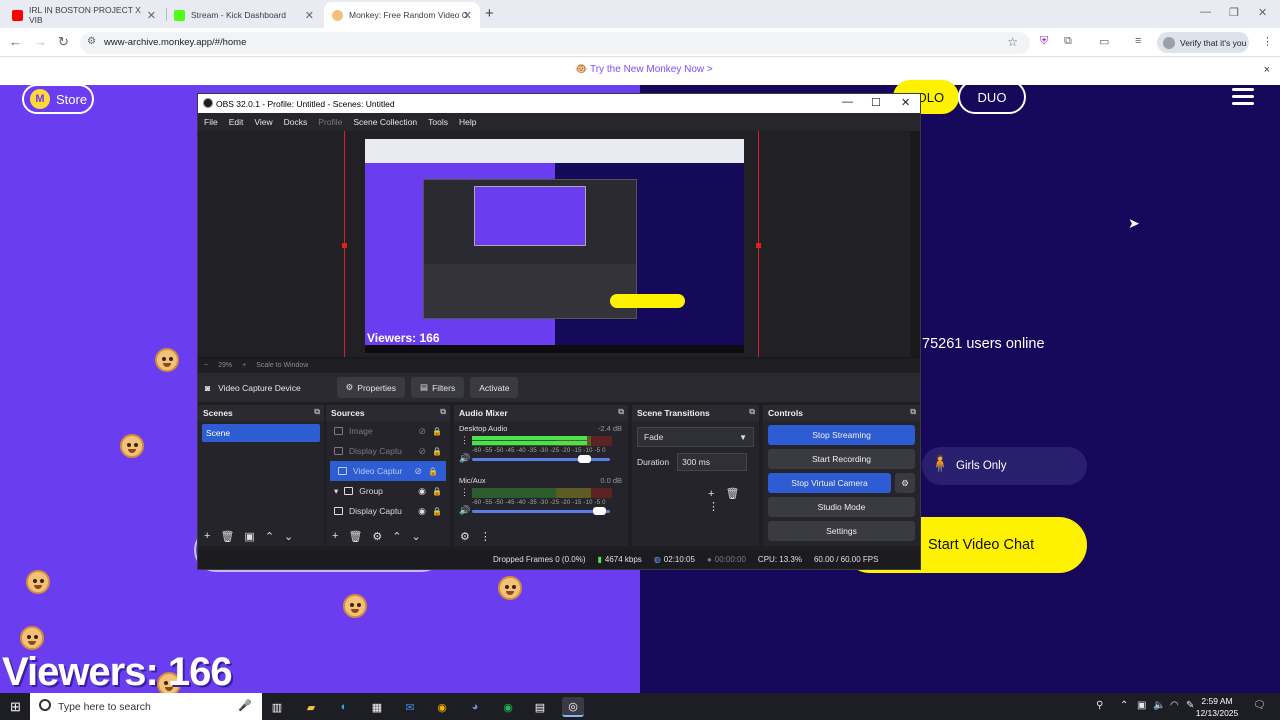  I want to click on source-item: ▾ Group ◉ 🔒, so click(388, 491).